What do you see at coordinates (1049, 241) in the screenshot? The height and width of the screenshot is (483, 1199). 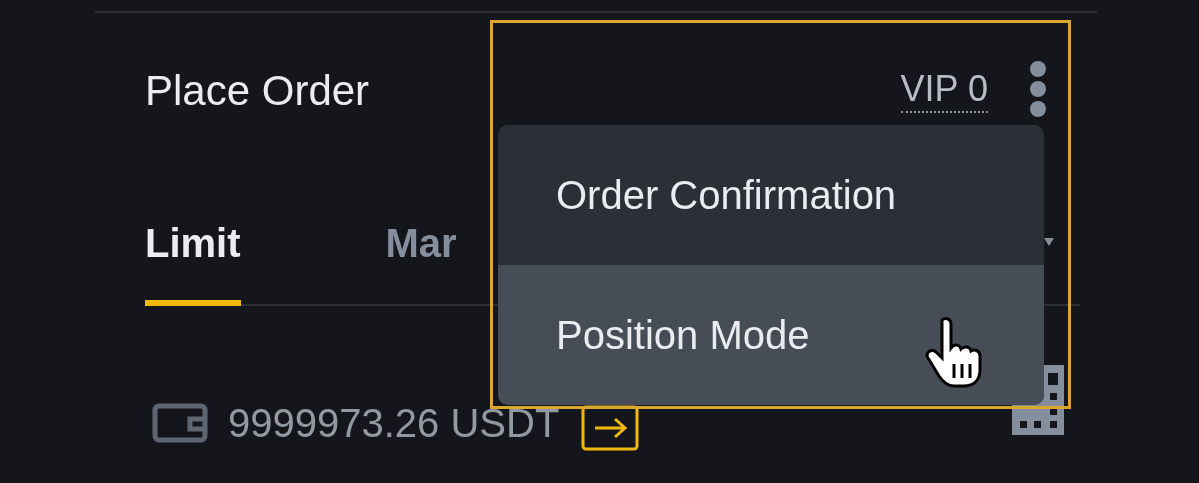 I see `caret-icon` at bounding box center [1049, 241].